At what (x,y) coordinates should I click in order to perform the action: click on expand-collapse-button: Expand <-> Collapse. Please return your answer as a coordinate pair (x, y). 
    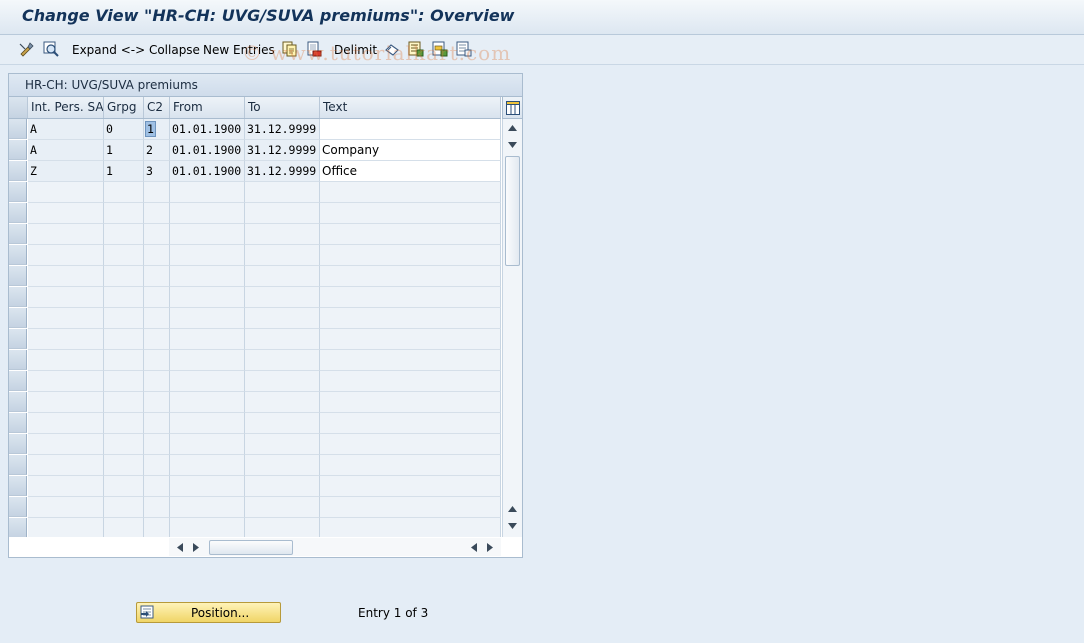
    Looking at the image, I should click on (136, 49).